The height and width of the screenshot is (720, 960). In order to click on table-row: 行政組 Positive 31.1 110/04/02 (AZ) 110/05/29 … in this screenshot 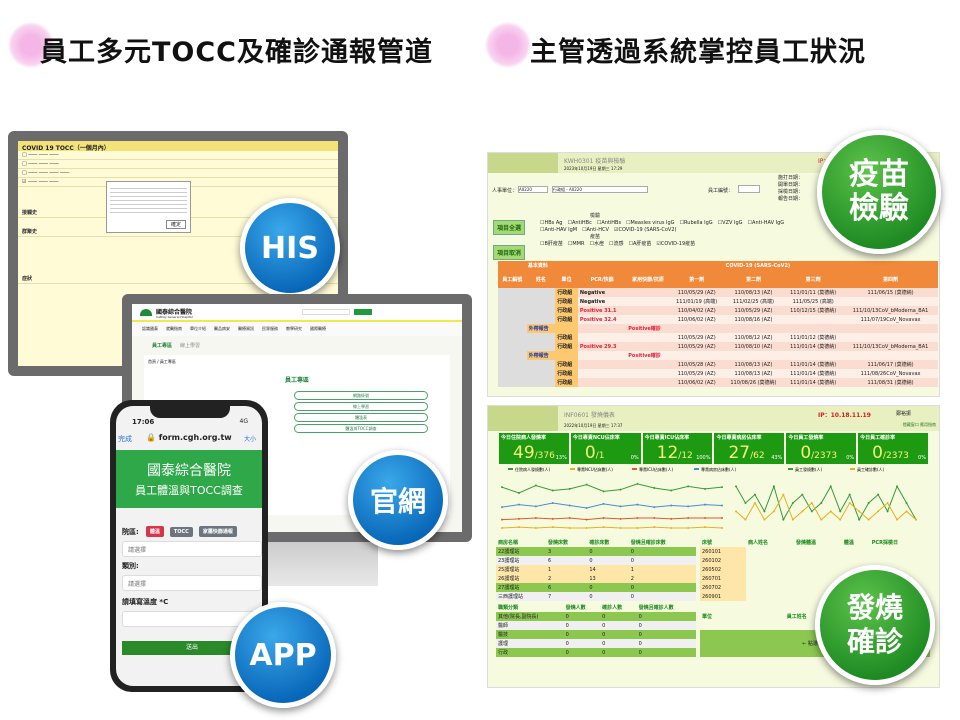, I will do `click(718, 310)`.